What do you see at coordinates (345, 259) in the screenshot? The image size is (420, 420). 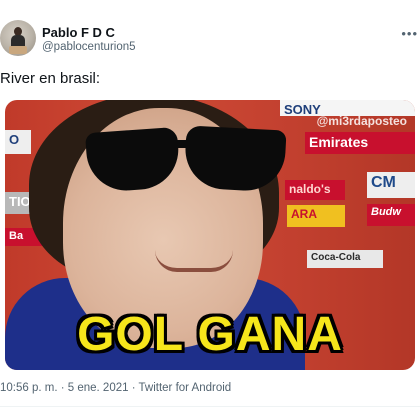 I see `sponsor-board: Coca-Cola` at bounding box center [345, 259].